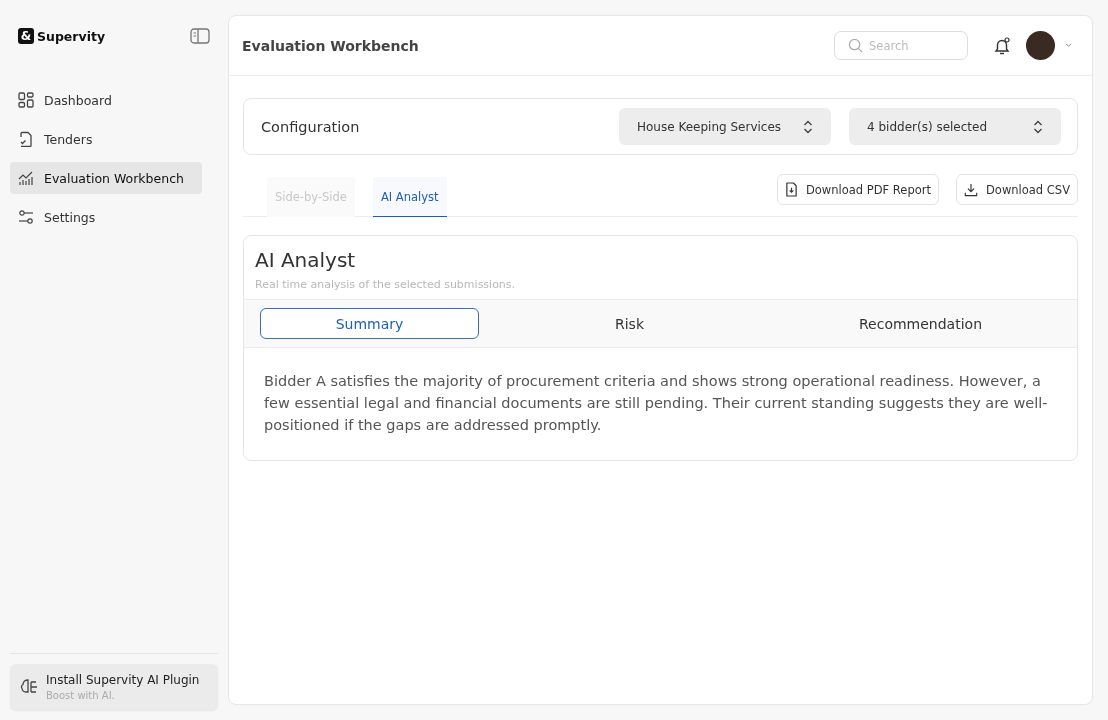  What do you see at coordinates (725, 126) in the screenshot?
I see `select-dropdown: House Keeping Services` at bounding box center [725, 126].